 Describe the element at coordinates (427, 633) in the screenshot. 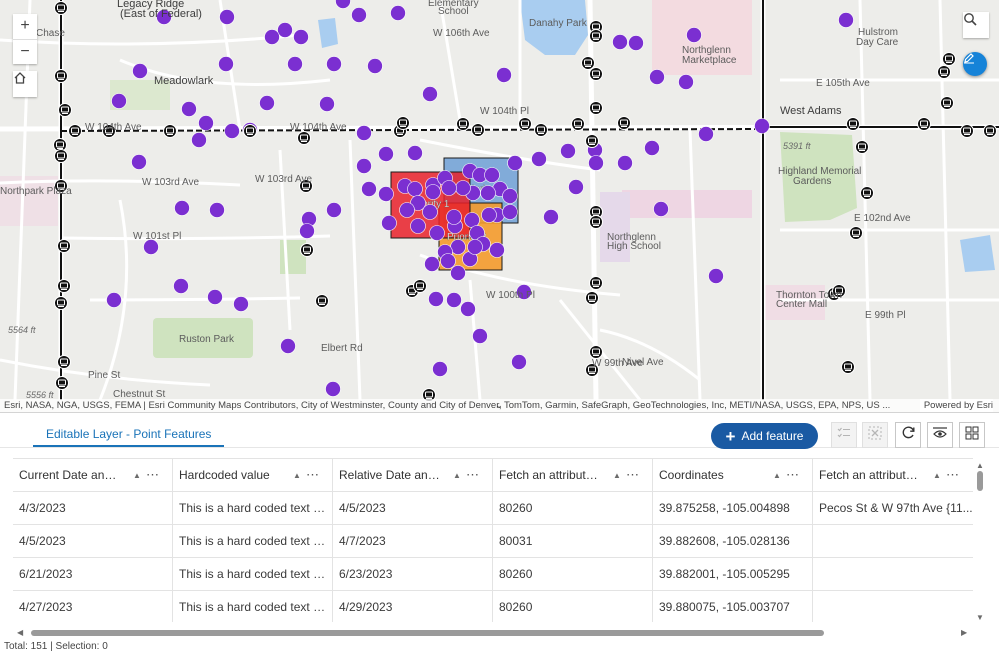

I see `scrollbar-thumb` at that location.